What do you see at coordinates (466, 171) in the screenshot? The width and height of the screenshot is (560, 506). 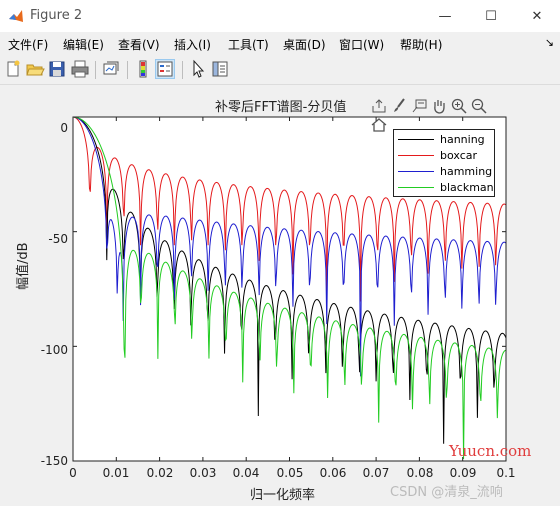 I see `legend-label: hamming` at bounding box center [466, 171].